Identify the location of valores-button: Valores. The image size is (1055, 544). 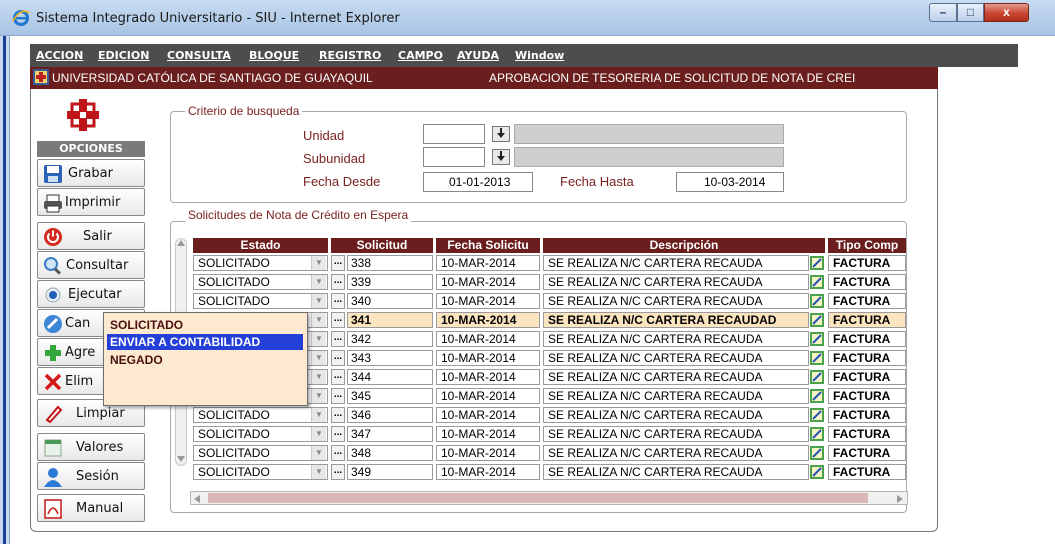
(91, 447).